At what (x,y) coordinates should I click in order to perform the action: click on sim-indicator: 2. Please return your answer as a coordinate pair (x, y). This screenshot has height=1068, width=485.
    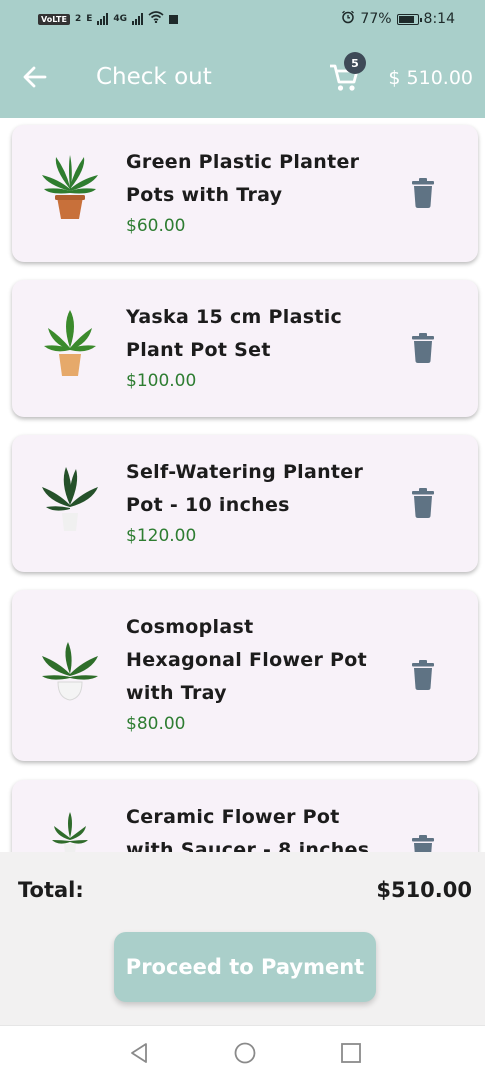
    Looking at the image, I should click on (78, 19).